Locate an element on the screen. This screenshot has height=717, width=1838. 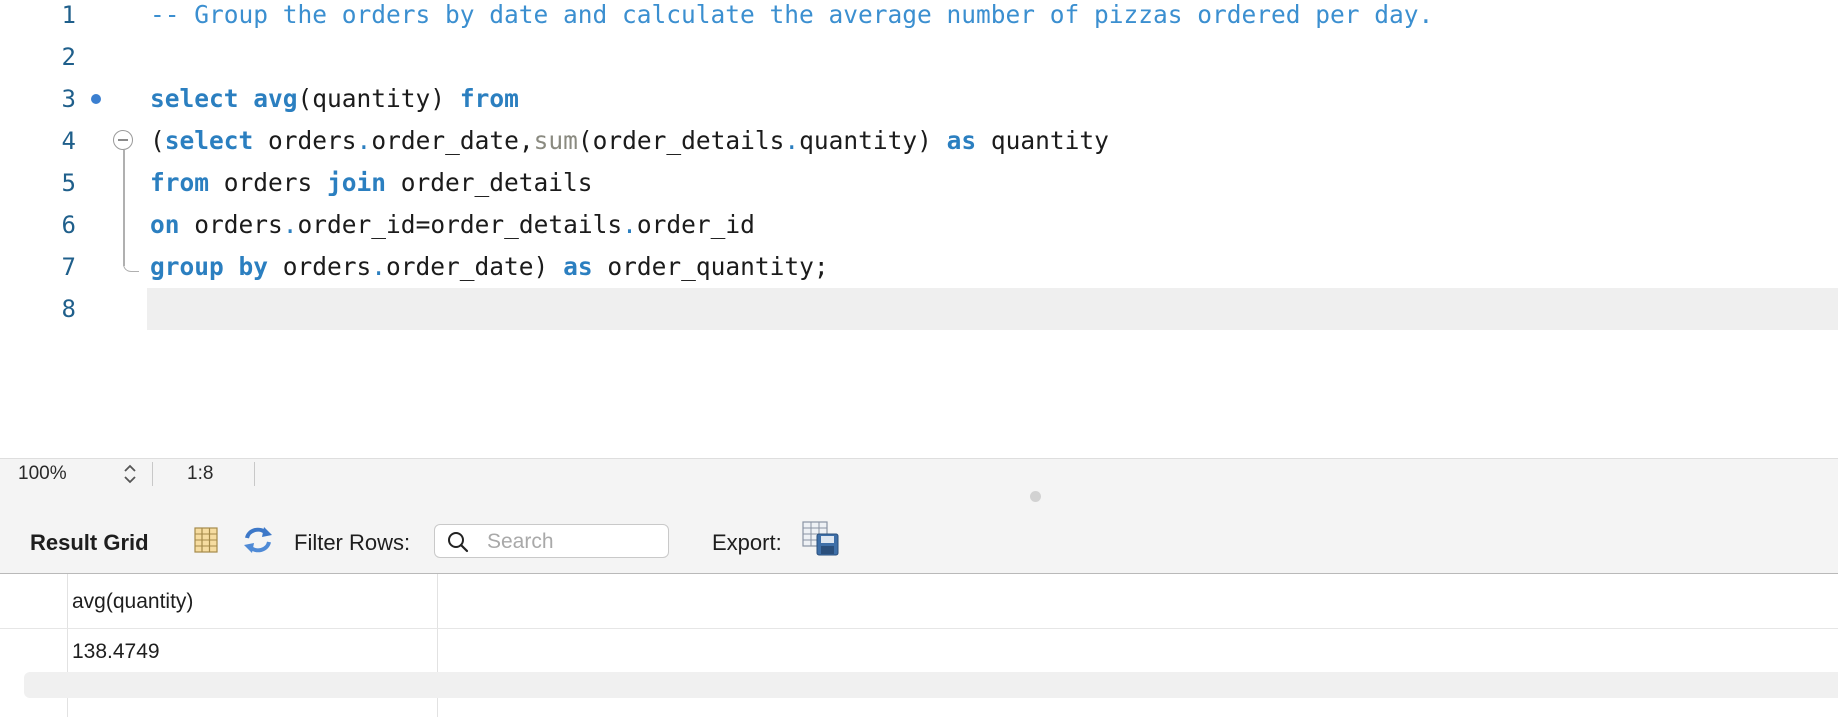
code-text: select avg(quantity) from is located at coordinates (334, 99).